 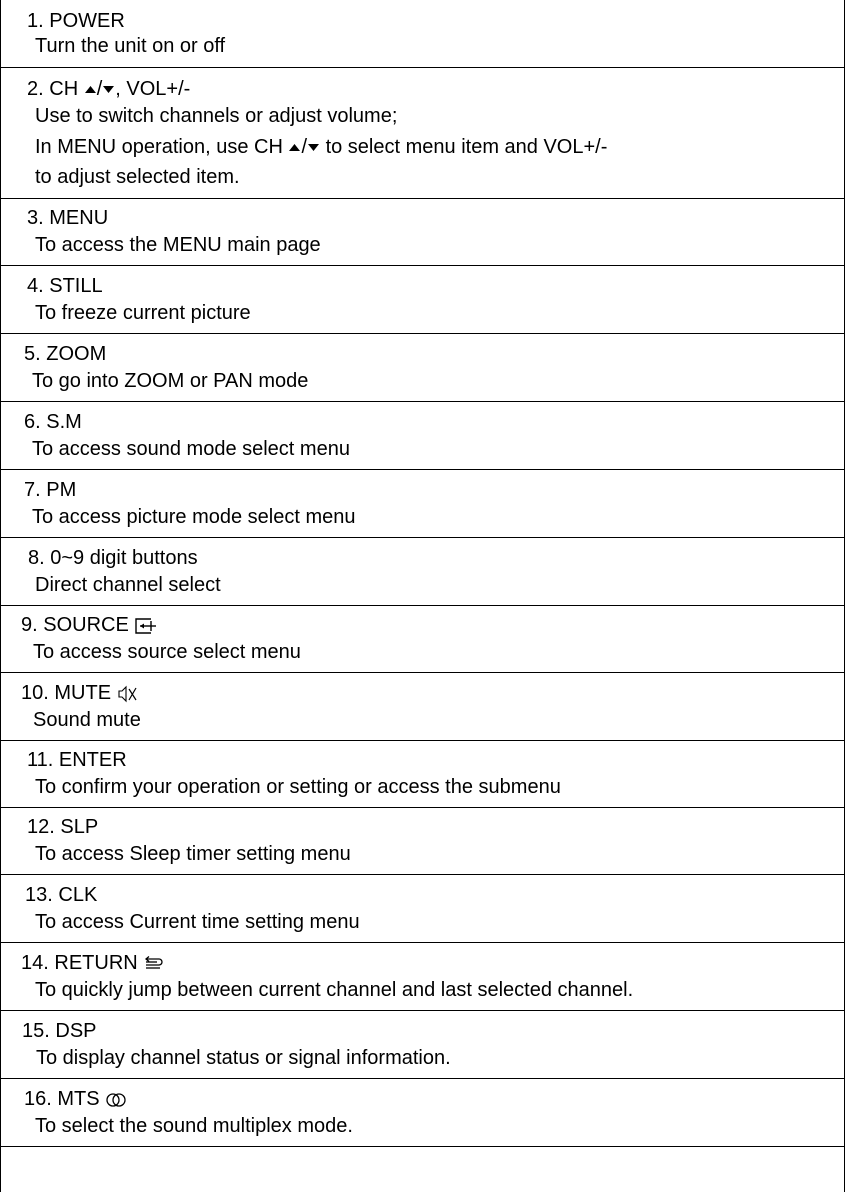 I want to click on return-icon, so click(x=153, y=963).